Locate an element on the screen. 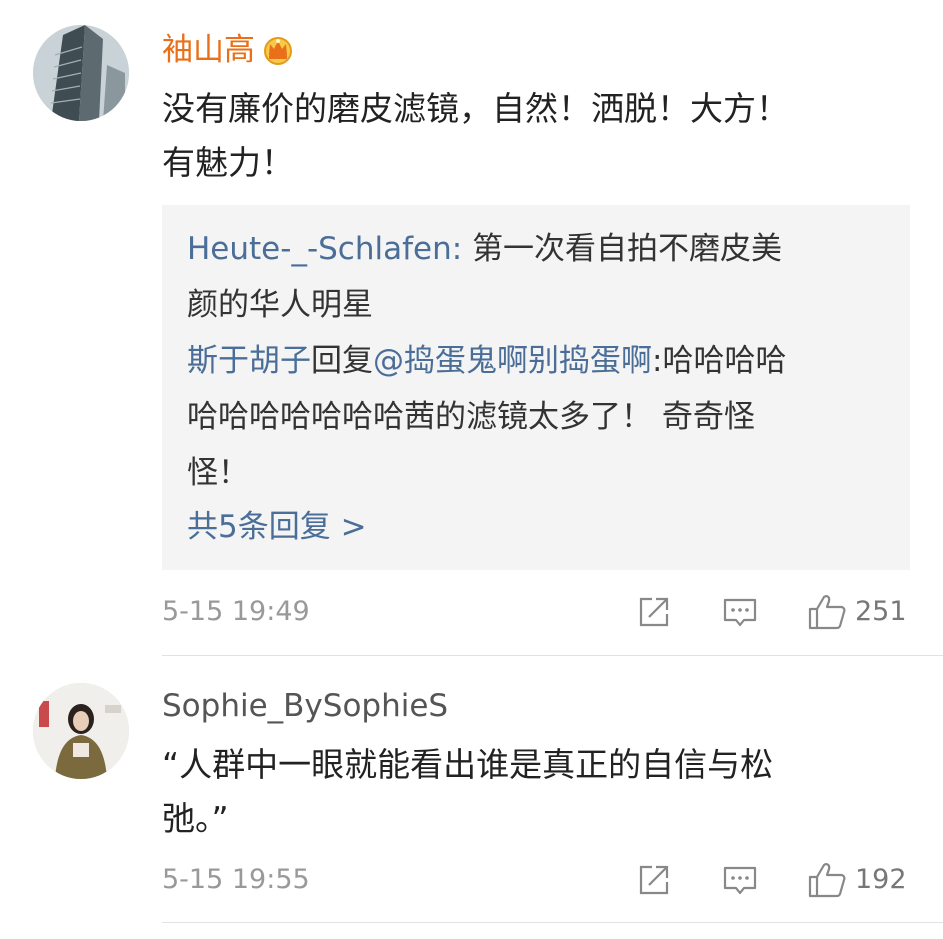 This screenshot has width=943, height=939. username: Sophie_BySophieS is located at coordinates (305, 706).